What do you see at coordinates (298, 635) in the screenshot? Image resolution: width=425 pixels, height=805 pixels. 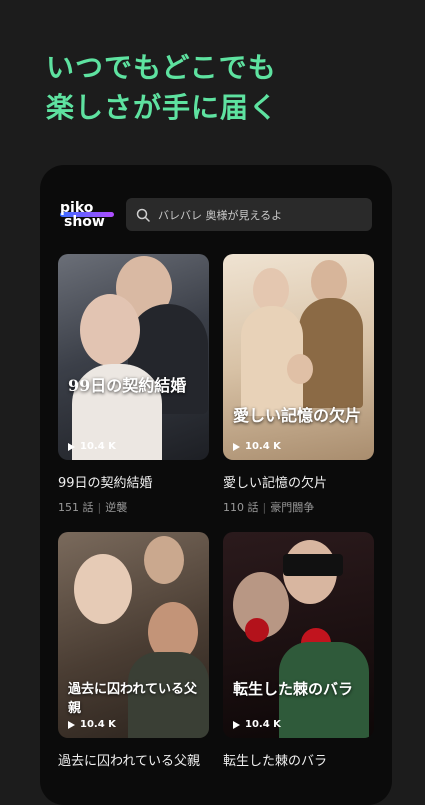 I see `drama-poster: 転生した棘のバラ 10.4 K` at bounding box center [298, 635].